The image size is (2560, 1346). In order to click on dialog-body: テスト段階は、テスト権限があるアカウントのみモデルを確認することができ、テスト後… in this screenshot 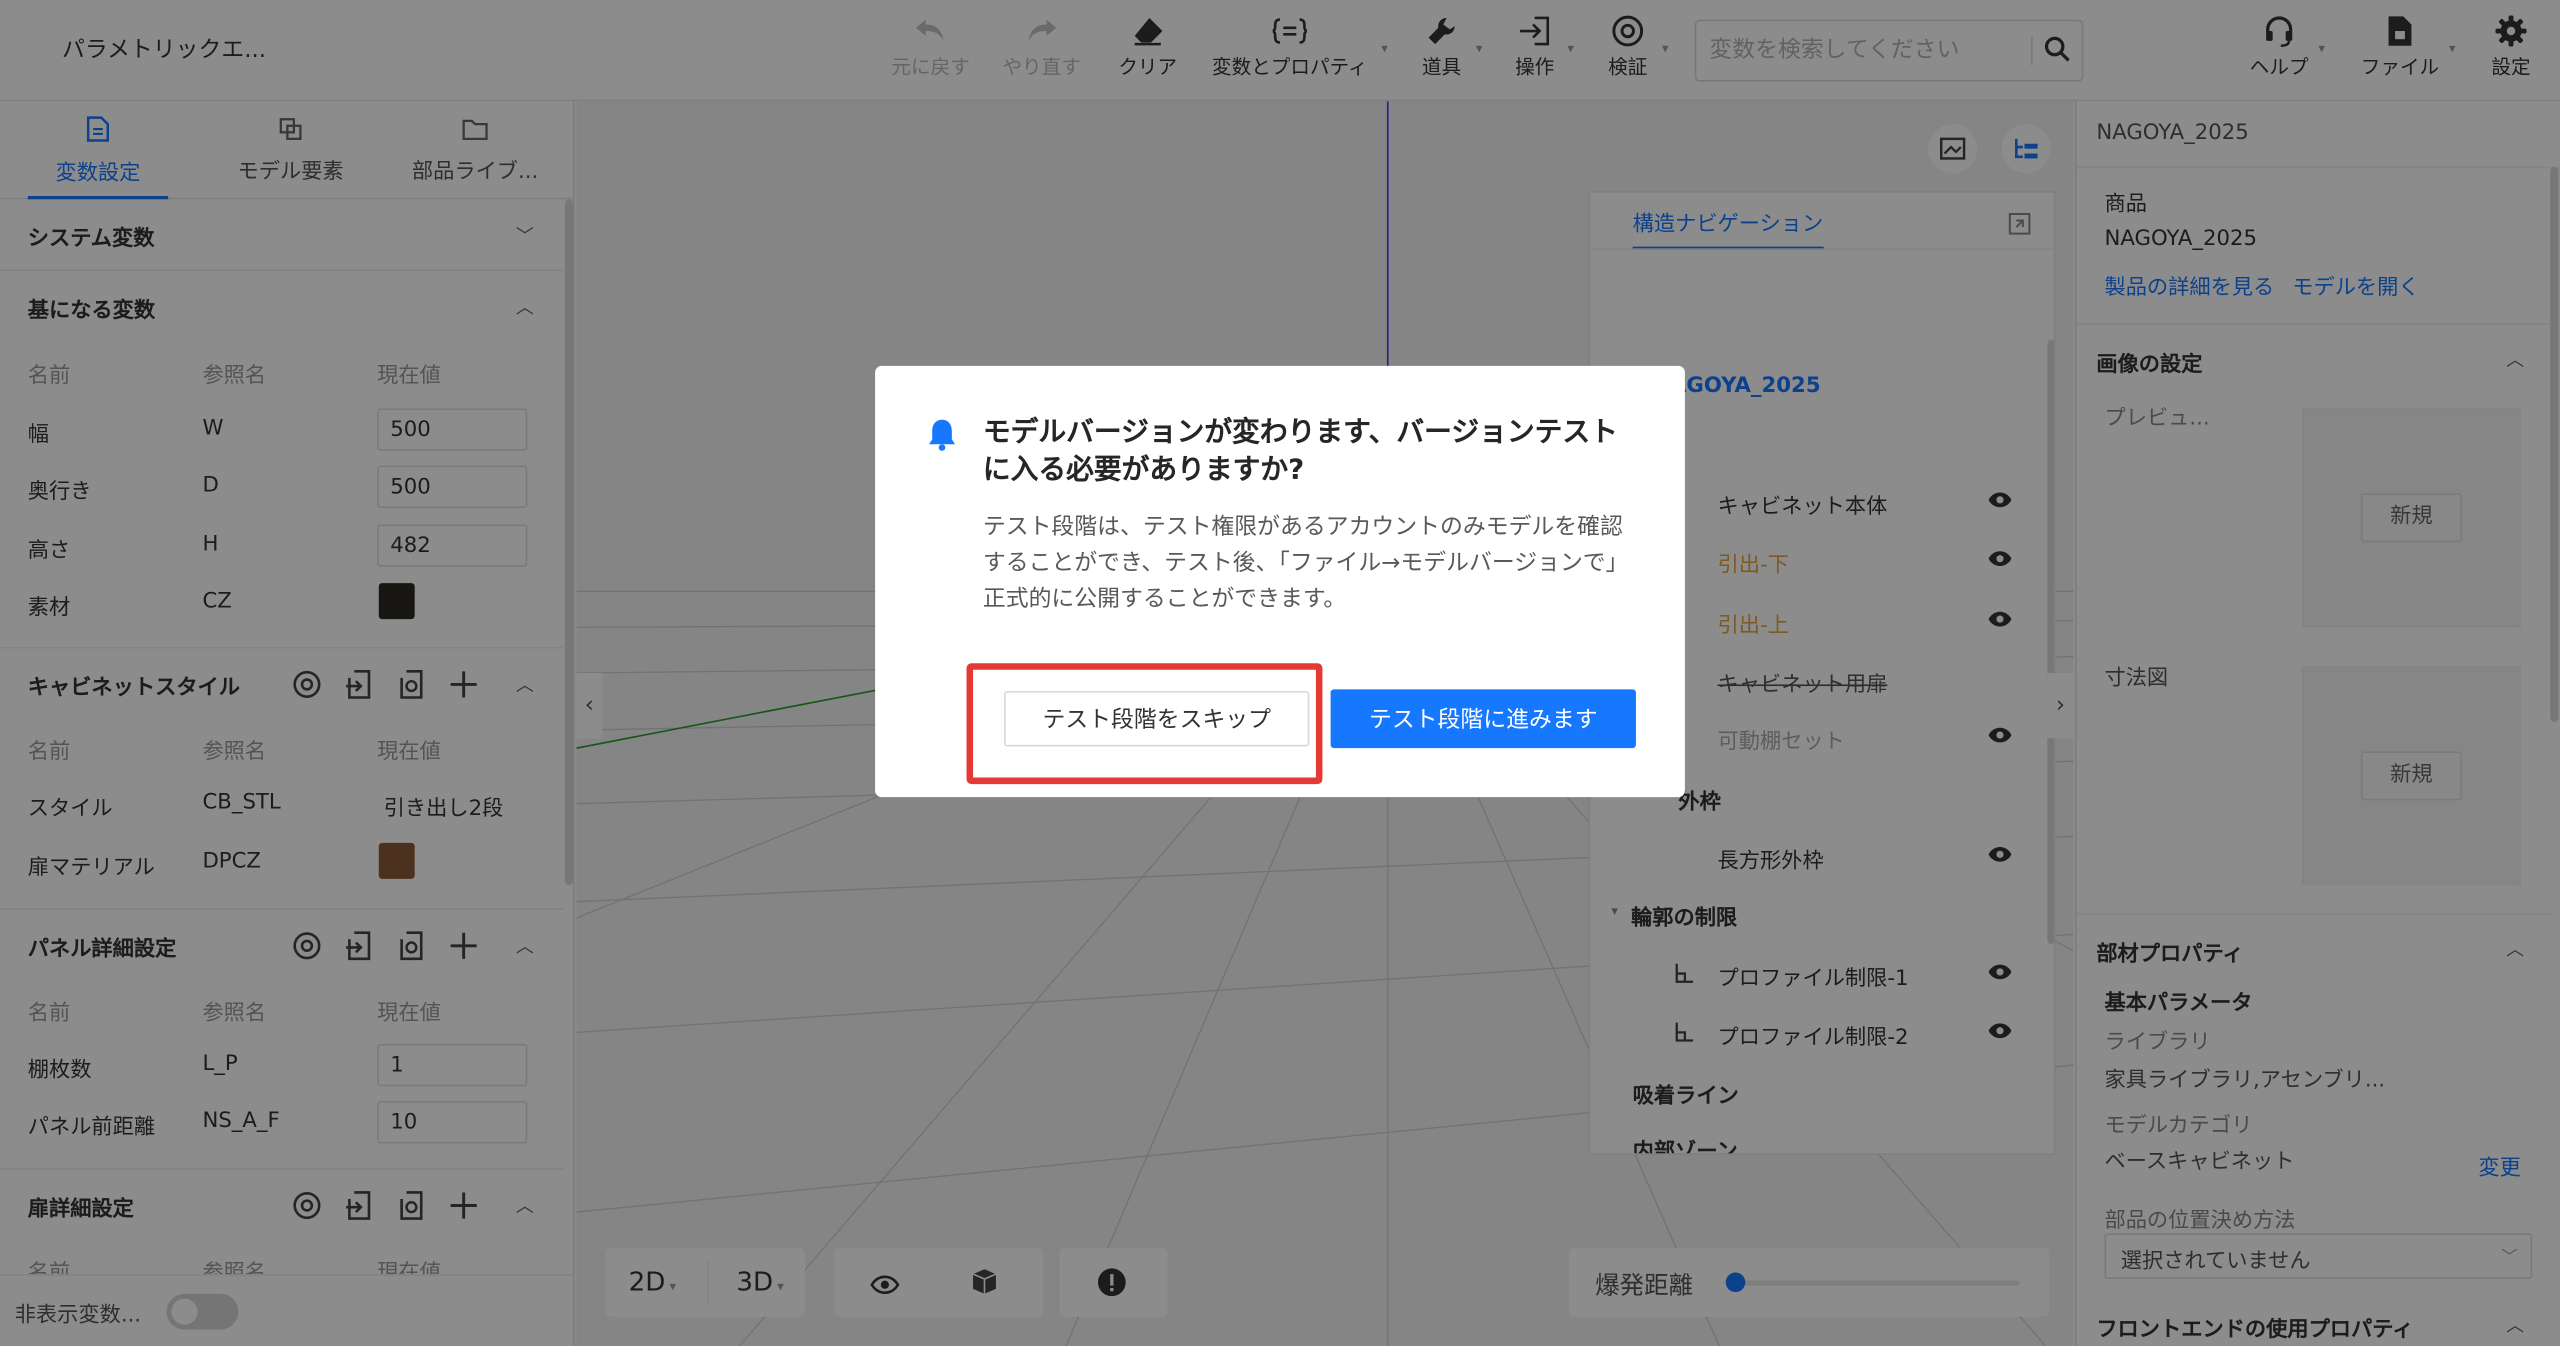, I will do `click(1305, 563)`.